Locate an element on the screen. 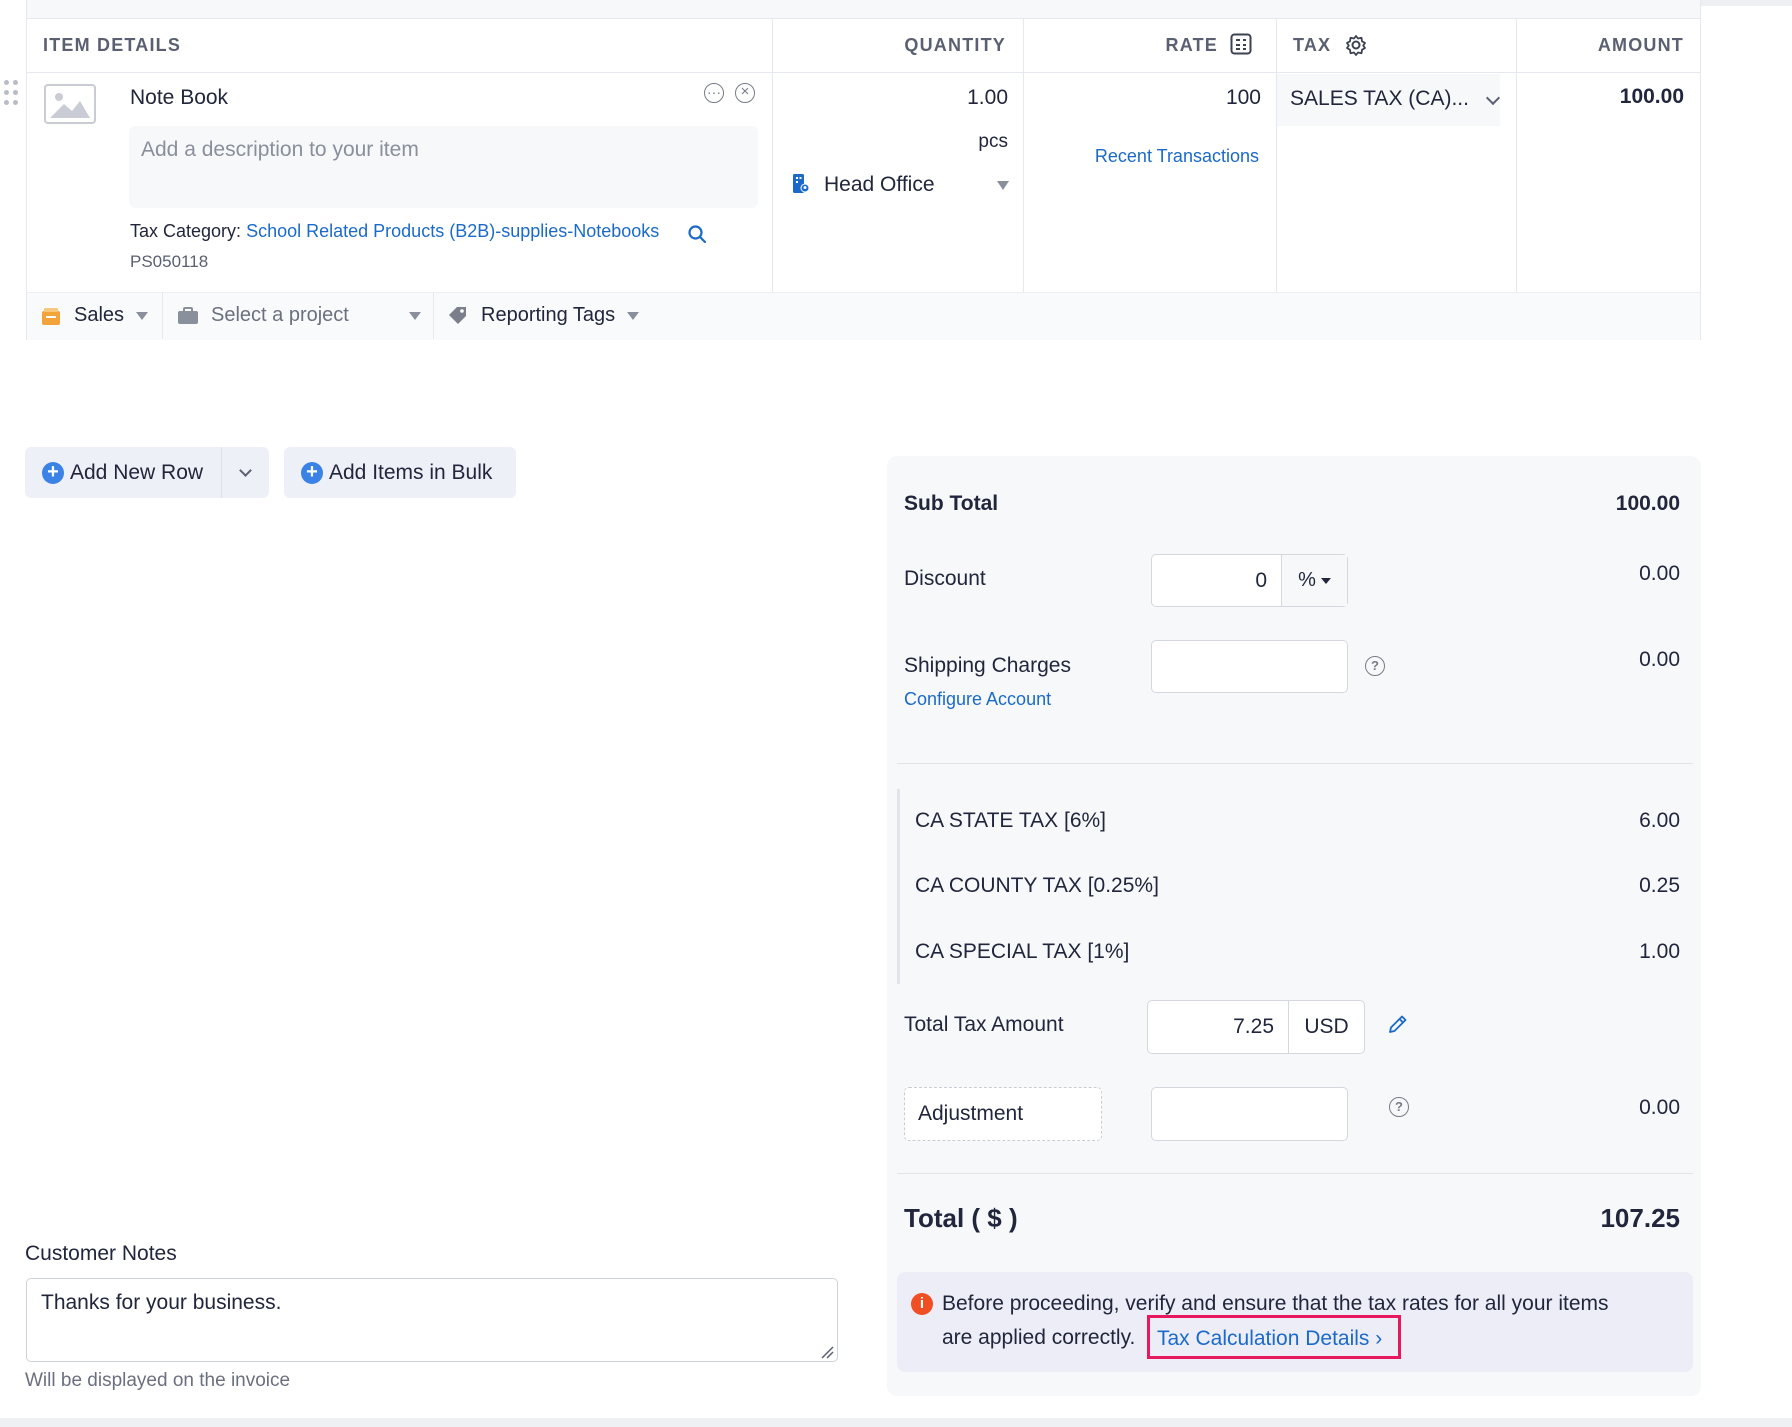  location-caret-icon is located at coordinates (1003, 185).